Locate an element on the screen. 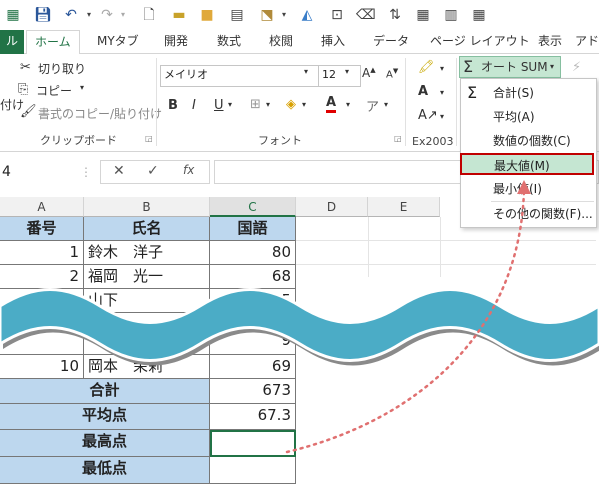  arrow-head-icon is located at coordinates (524, 187).